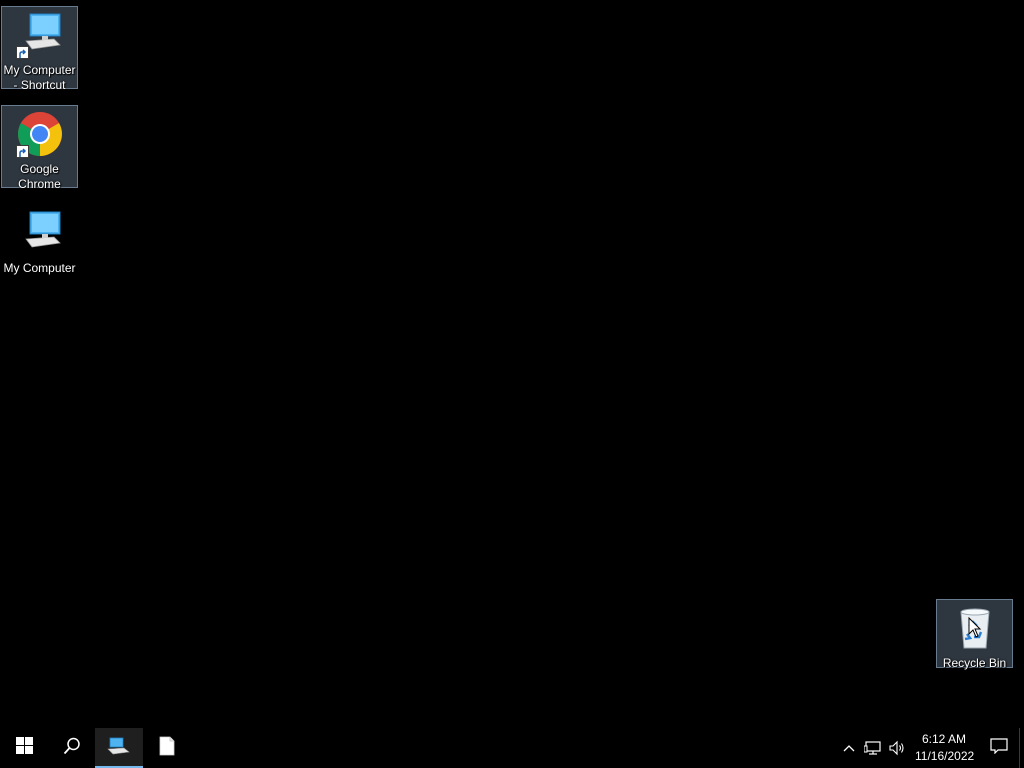 This screenshot has width=1024, height=768. I want to click on computer-shortcut-icon, so click(39, 35).